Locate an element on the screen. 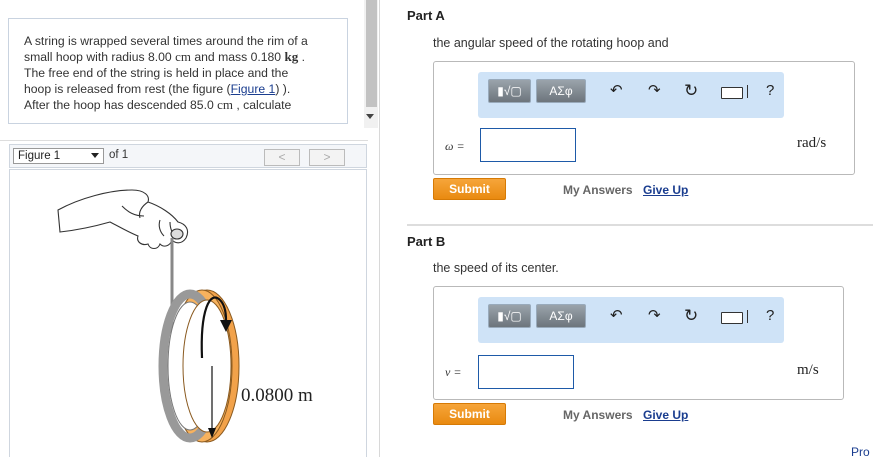 Image resolution: width=873 pixels, height=463 pixels. part-b-submit-button: Submit is located at coordinates (469, 414).